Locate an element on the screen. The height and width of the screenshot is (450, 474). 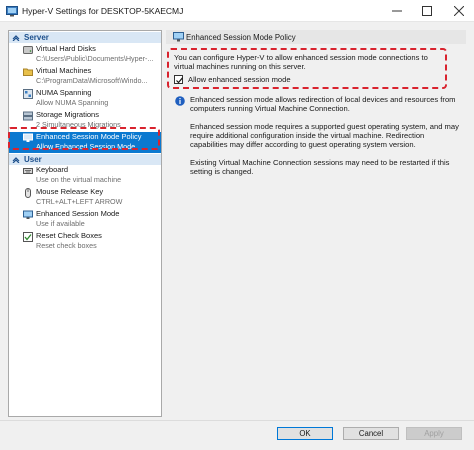
folder-icon is located at coordinates (28, 72).